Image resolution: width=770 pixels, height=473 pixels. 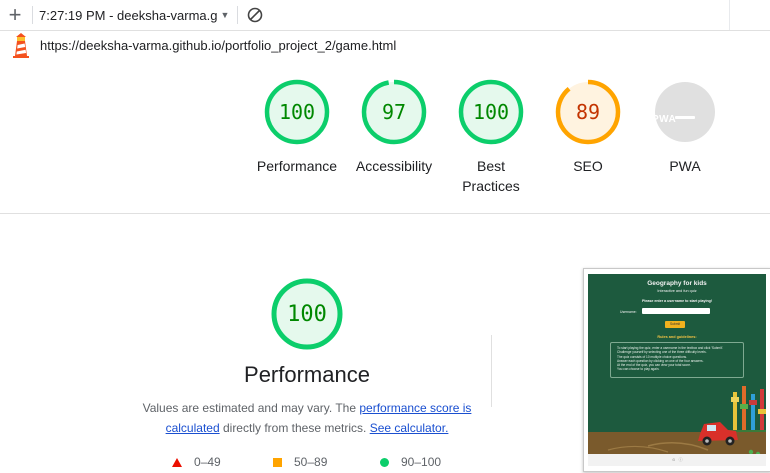 I want to click on seo-score: 89, so click(x=588, y=112).